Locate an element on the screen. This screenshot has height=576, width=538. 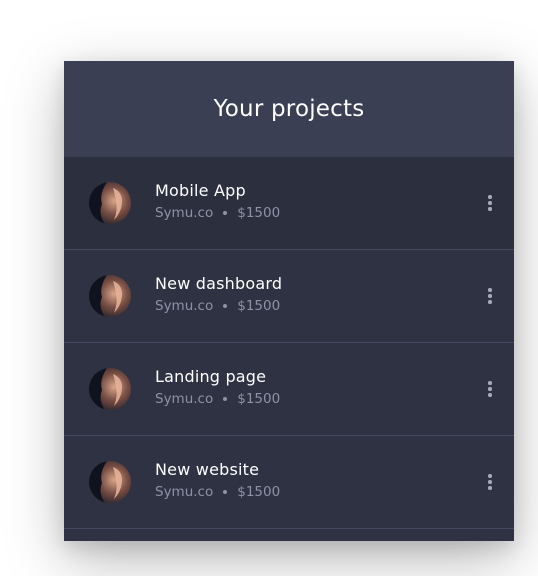
project-item: New website Symu.co $1500 is located at coordinates (289, 482).